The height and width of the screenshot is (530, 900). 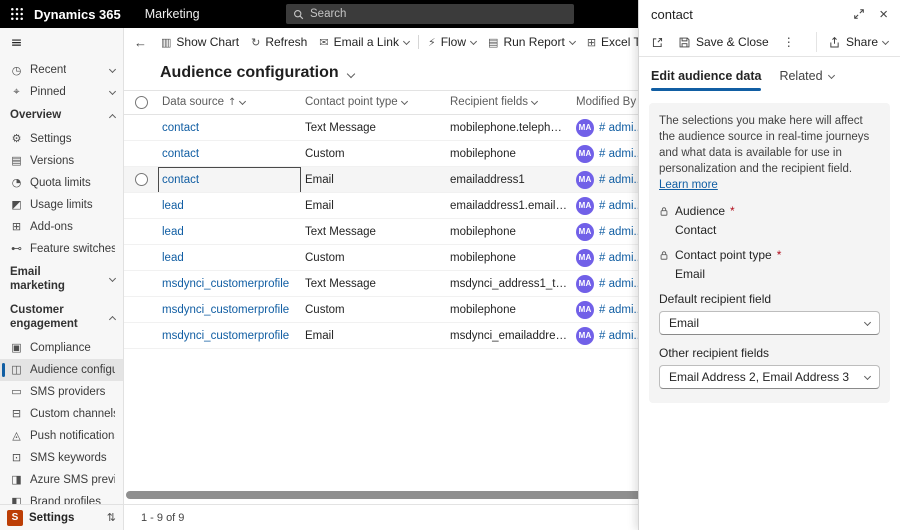 I want to click on more-vertical-icon: ⋮, so click(x=788, y=42).